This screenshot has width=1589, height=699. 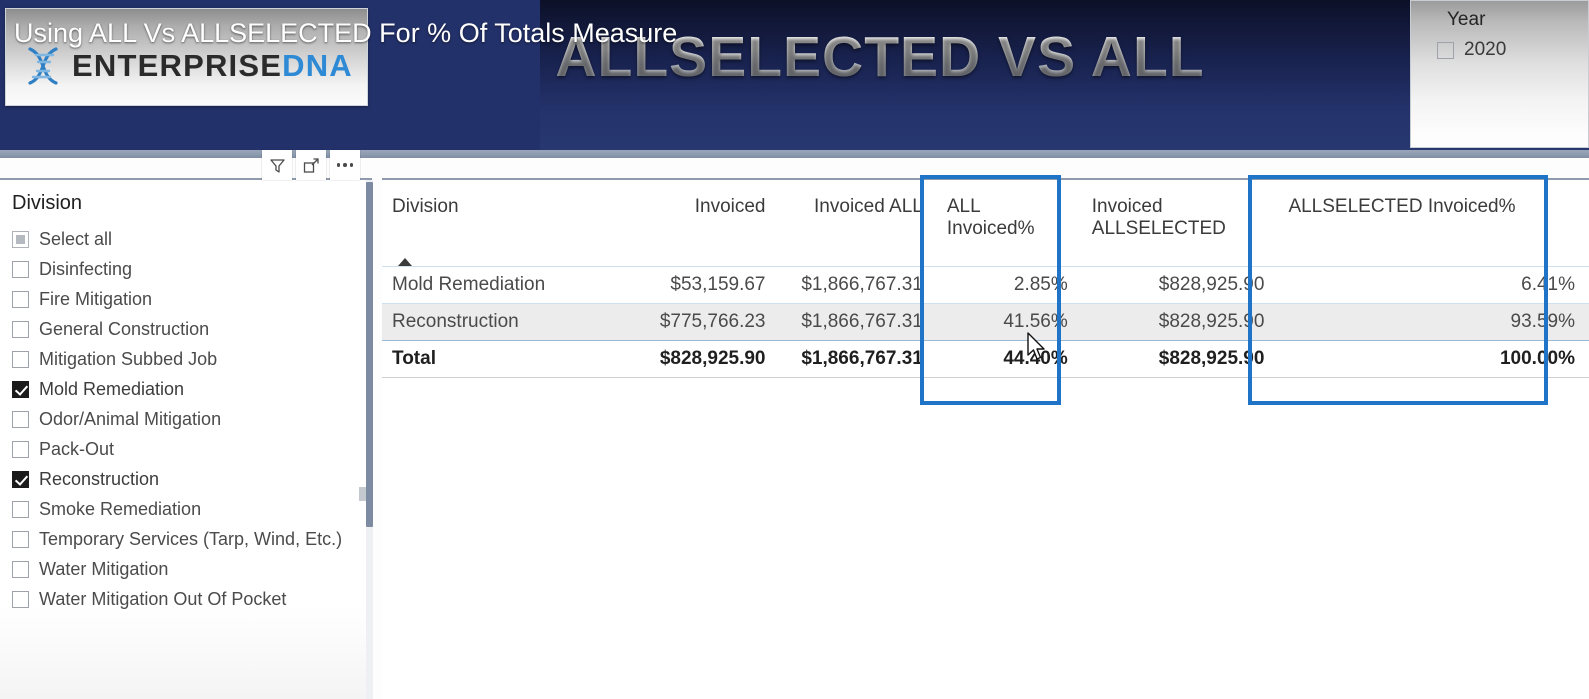 I want to click on division-item-general-construction: General Construction, so click(x=187, y=329).